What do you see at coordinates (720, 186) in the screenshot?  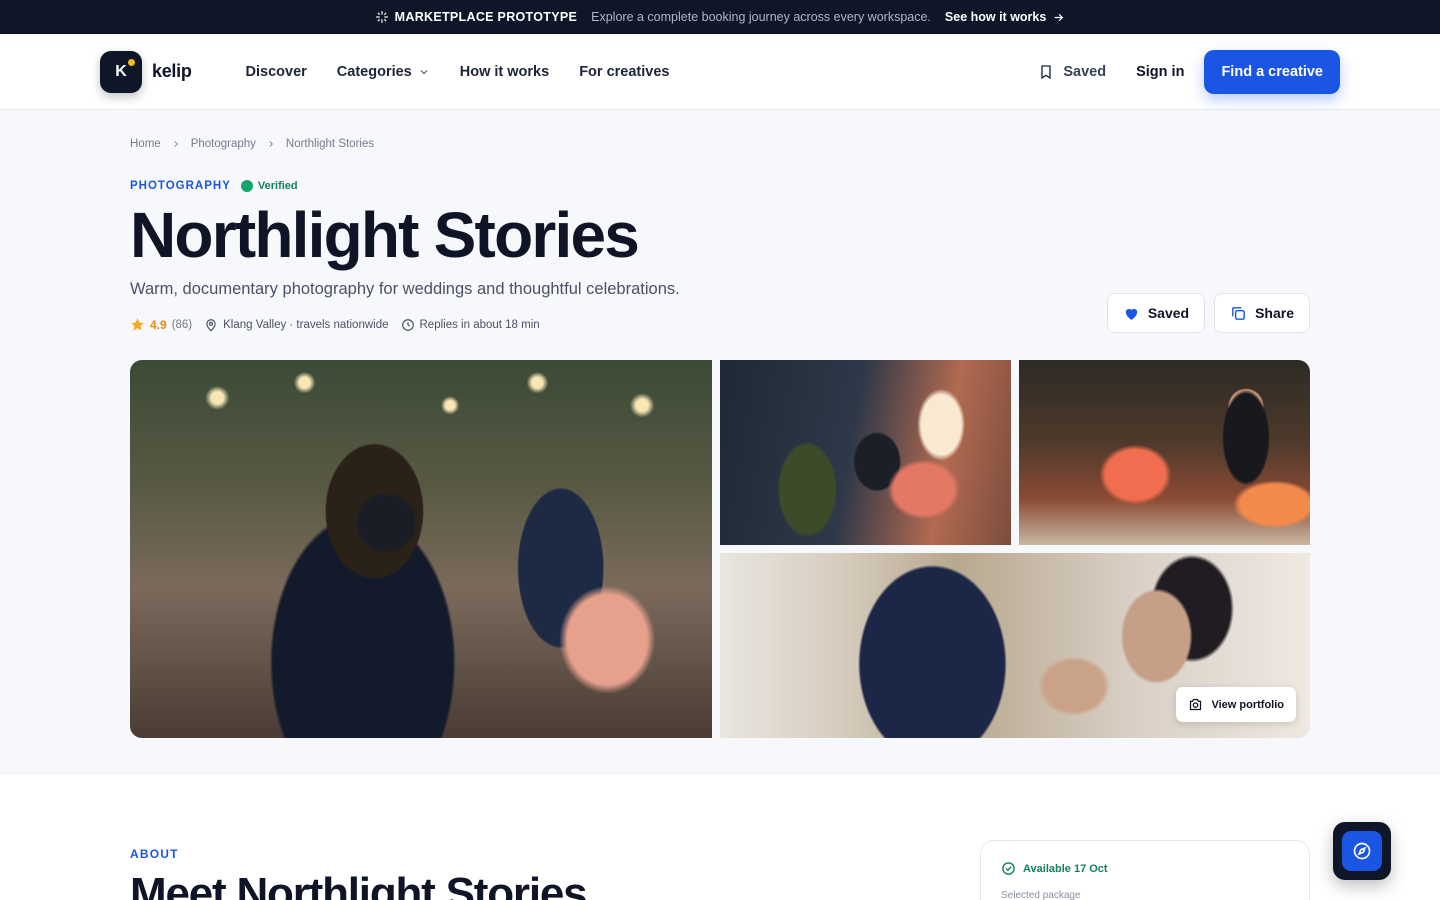 I see `listing-labels: PHOTOGRAPHY Verified` at bounding box center [720, 186].